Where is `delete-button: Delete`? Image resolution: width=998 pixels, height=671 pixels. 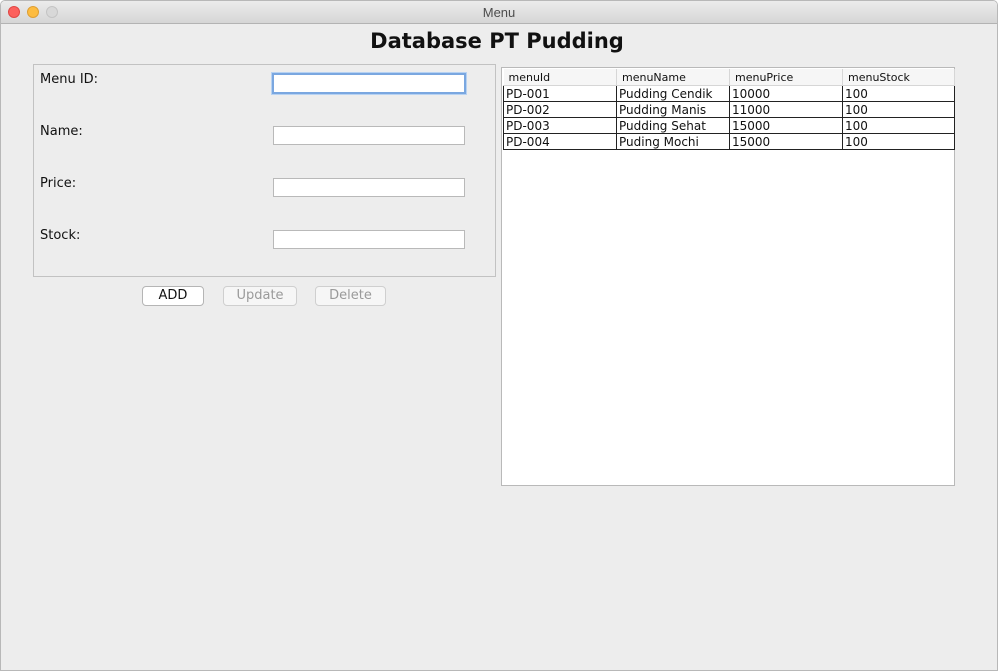 delete-button: Delete is located at coordinates (350, 296).